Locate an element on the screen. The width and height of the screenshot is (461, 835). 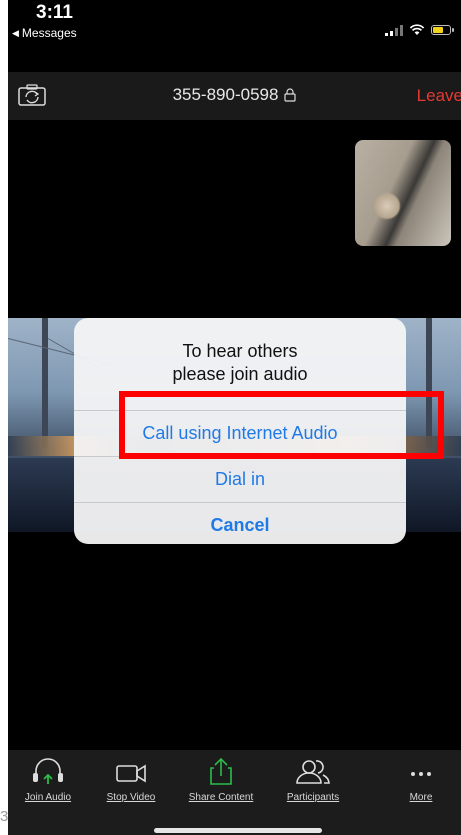
video-camera-icon is located at coordinates (131, 773).